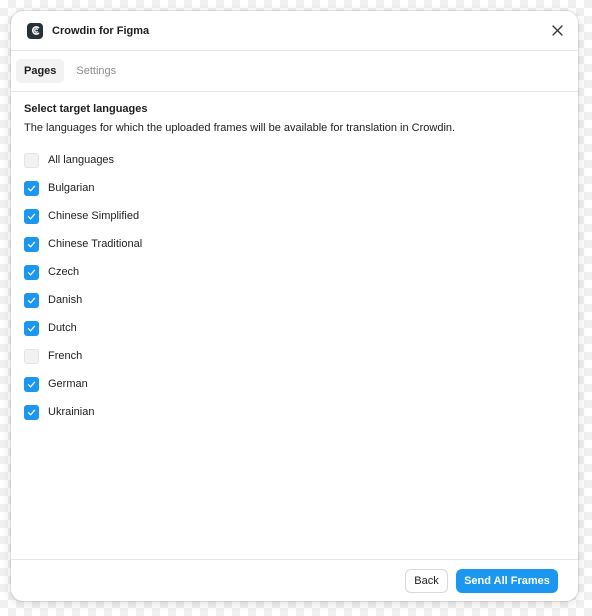  Describe the element at coordinates (294, 384) in the screenshot. I see `language-option: German` at that location.